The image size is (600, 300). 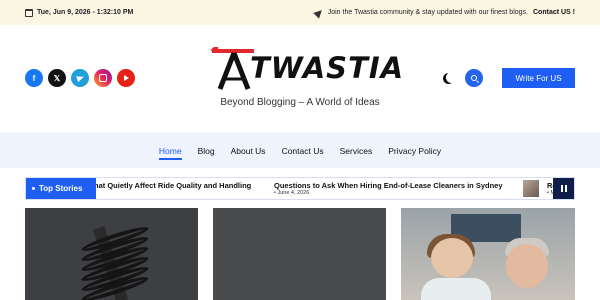 I want to click on top-stories-text: Top Stories, so click(x=61, y=188).